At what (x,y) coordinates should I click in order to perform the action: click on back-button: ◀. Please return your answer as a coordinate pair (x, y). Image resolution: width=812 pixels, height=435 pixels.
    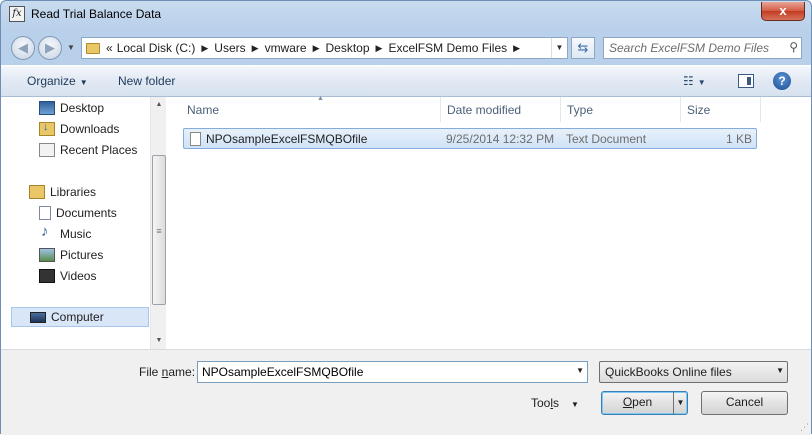
    Looking at the image, I should click on (23, 48).